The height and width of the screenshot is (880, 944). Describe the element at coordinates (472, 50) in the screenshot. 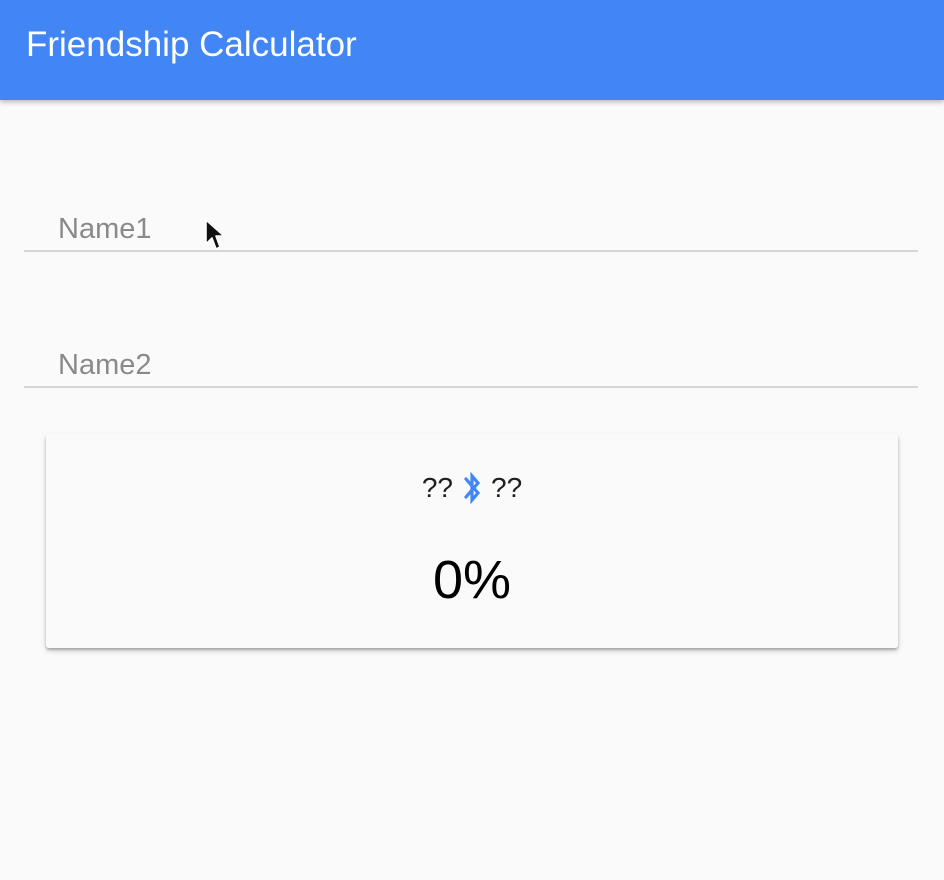

I see `app-bar: Friendship Calculator` at that location.